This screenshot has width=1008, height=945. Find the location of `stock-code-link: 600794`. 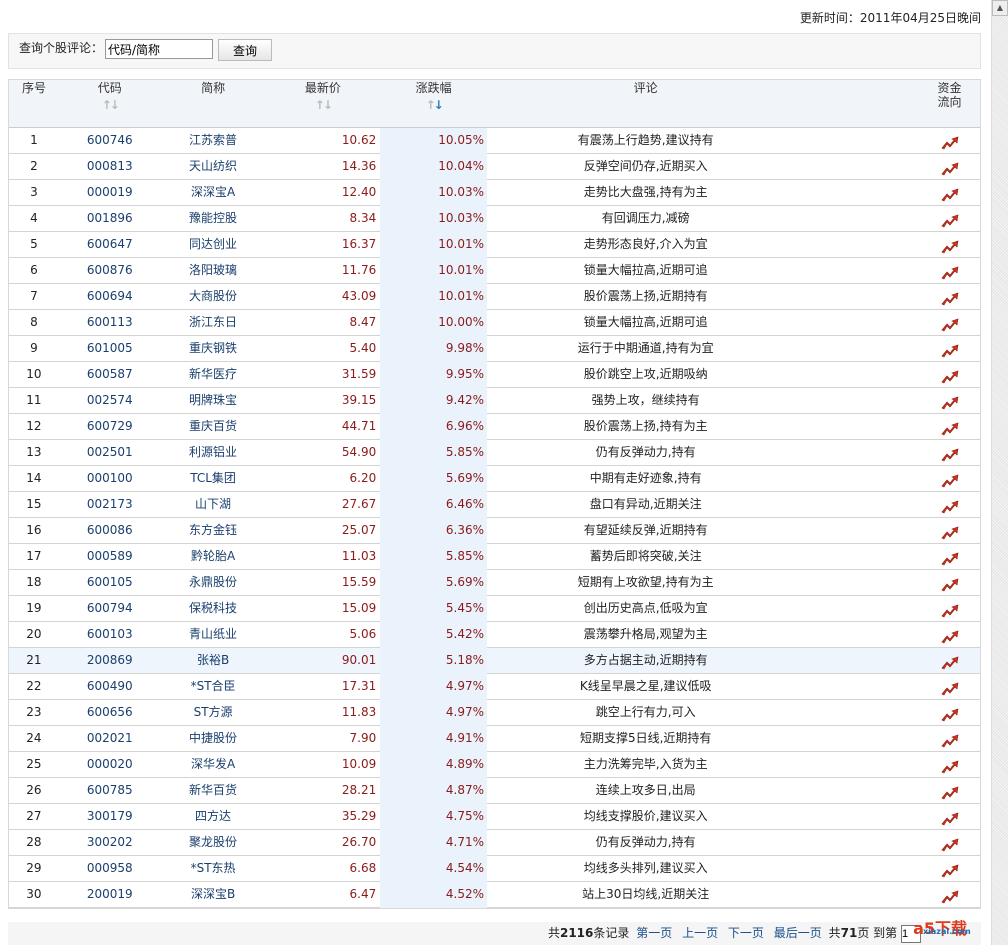

stock-code-link: 600794 is located at coordinates (110, 609).